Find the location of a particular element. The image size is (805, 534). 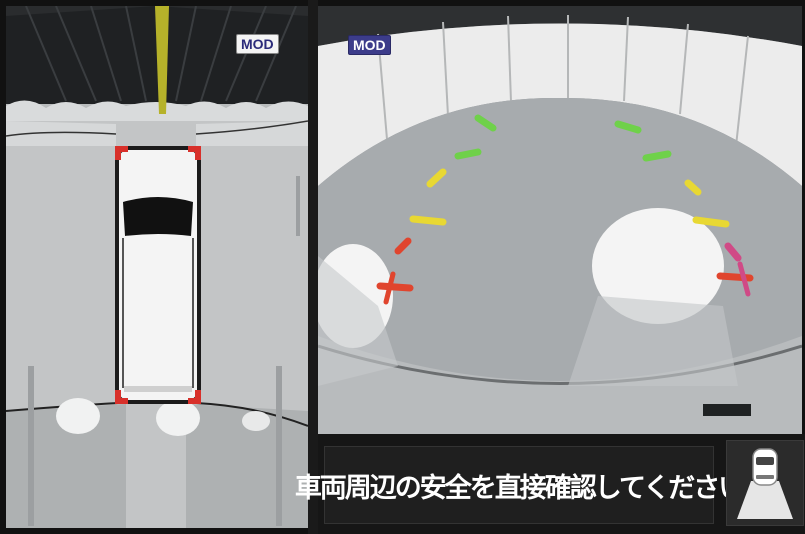

safety-message-bar: 車両周辺の安全を直接確認してください is located at coordinates (520, 485).